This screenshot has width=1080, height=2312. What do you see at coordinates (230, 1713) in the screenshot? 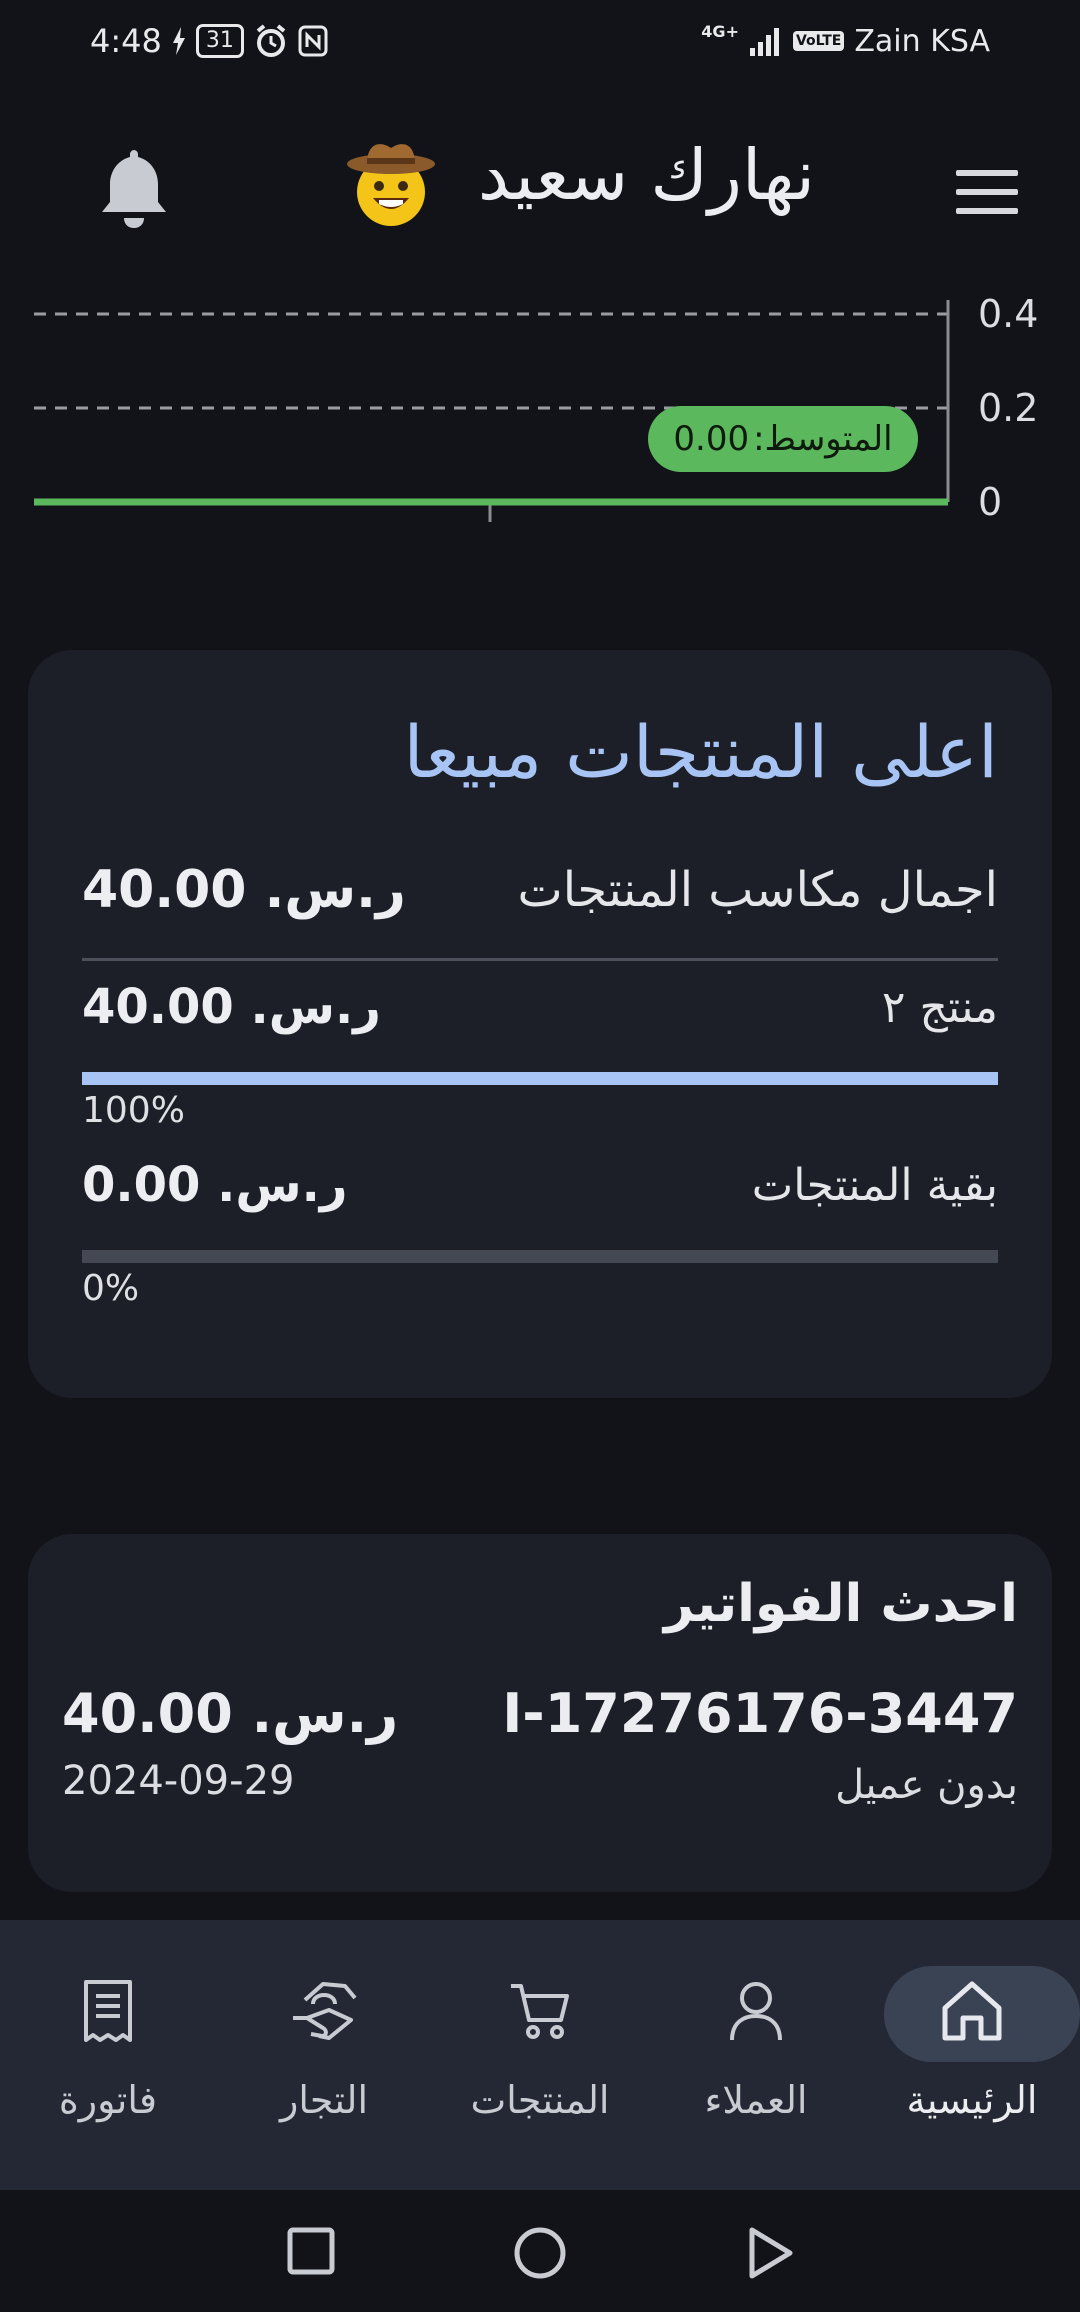
I see `invoice-amount: ر.س. 40.00` at bounding box center [230, 1713].